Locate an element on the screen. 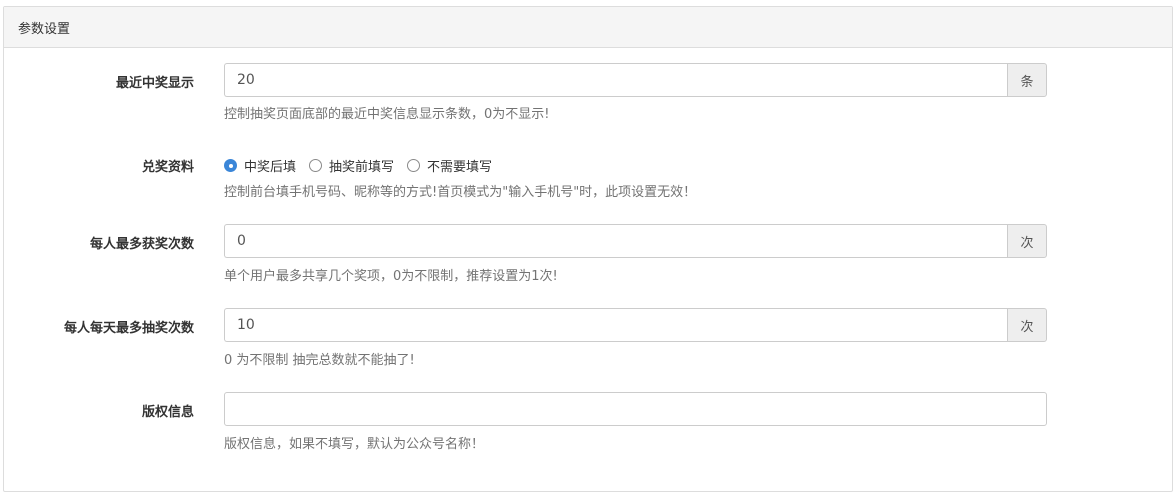 The image size is (1176, 494). radio-option-before-draw: 抽奖前填写 is located at coordinates (351, 165).